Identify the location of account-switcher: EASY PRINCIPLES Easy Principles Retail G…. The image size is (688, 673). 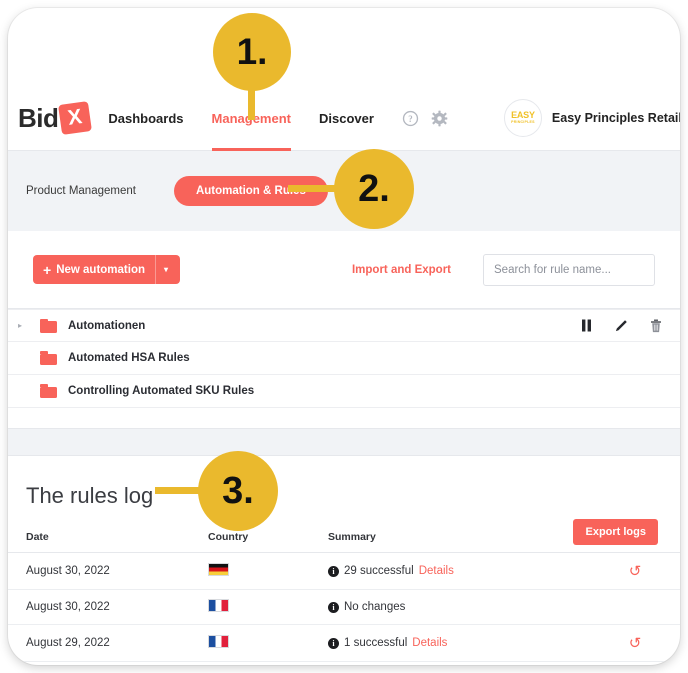
(591, 118).